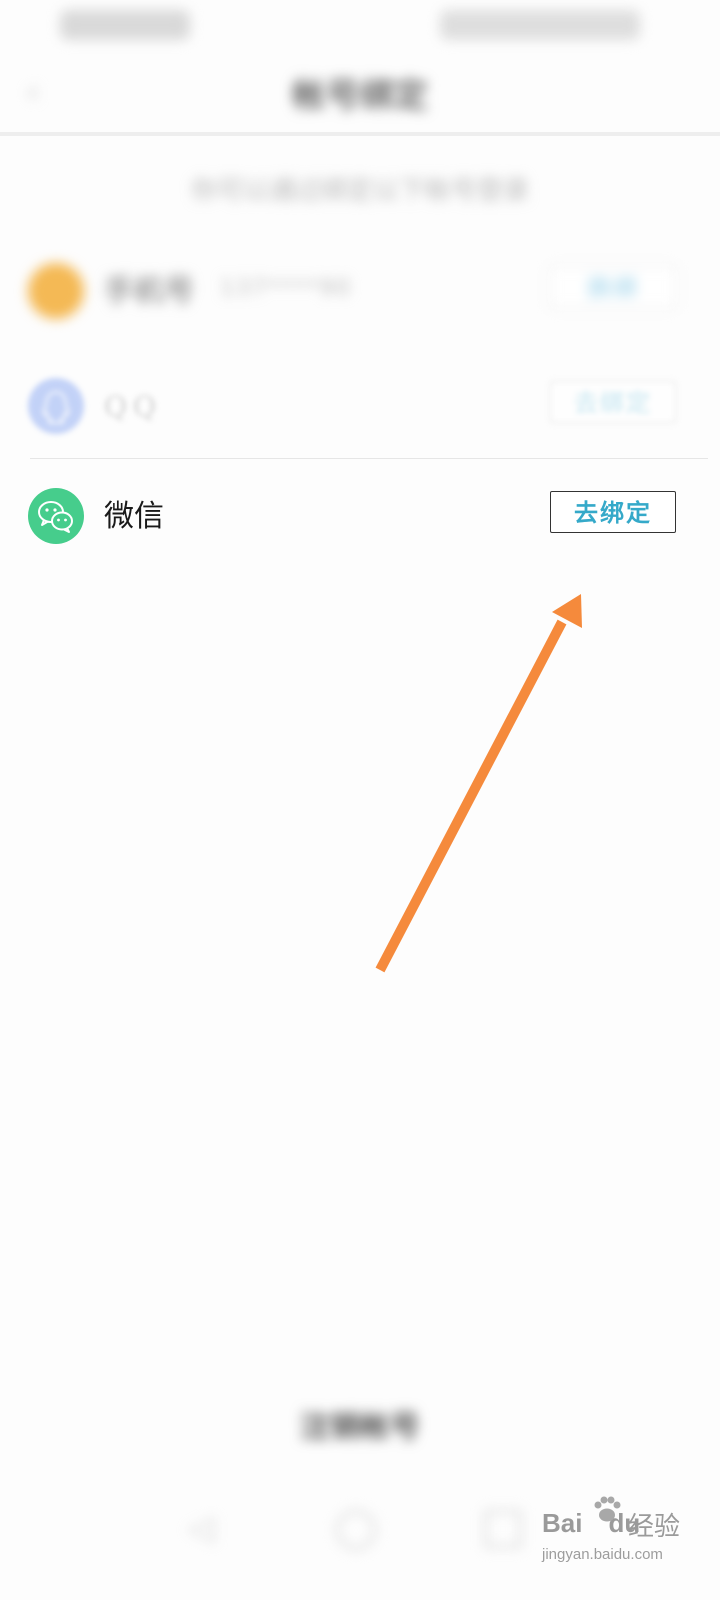  What do you see at coordinates (133, 406) in the screenshot?
I see `account-name-qq: QQ` at bounding box center [133, 406].